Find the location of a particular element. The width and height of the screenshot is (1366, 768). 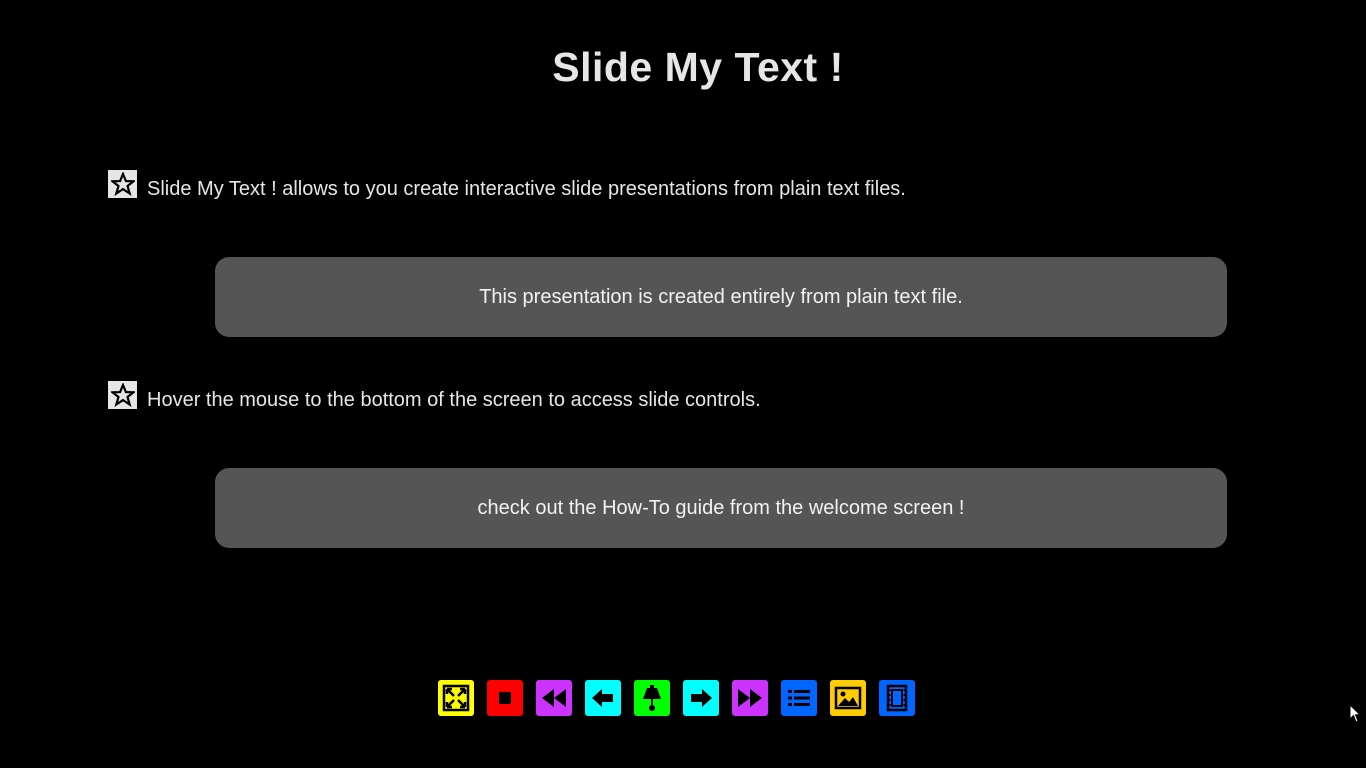

list-icon is located at coordinates (799, 698).